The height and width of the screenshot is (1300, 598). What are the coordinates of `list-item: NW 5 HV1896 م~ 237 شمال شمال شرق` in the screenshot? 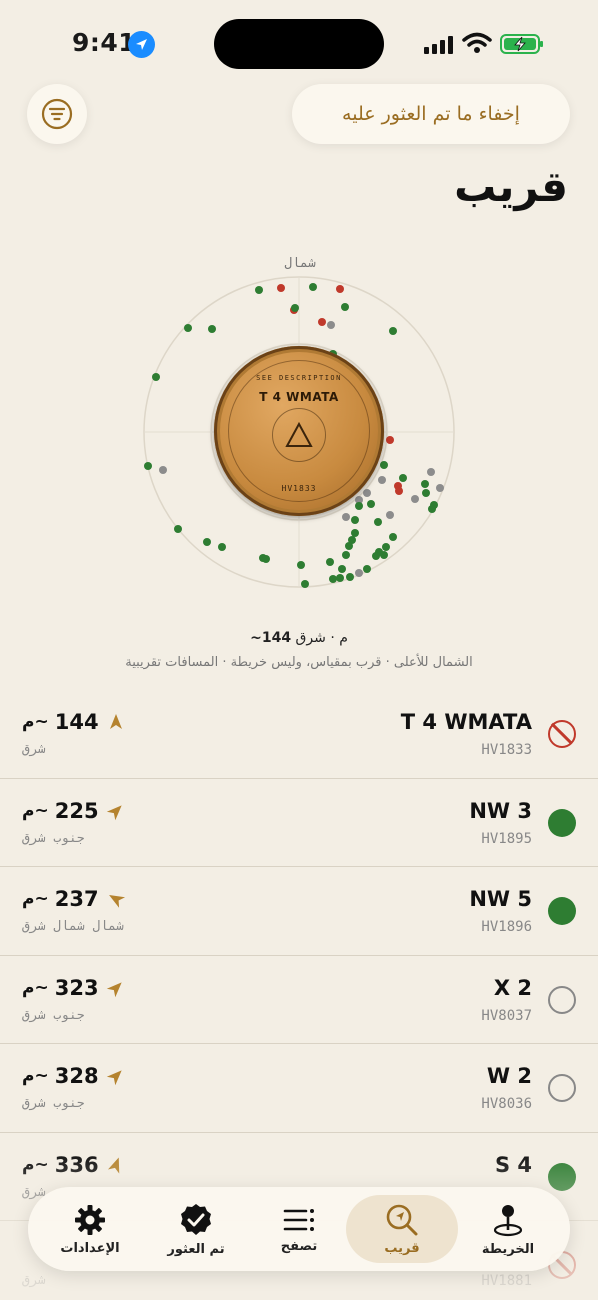 It's located at (299, 911).